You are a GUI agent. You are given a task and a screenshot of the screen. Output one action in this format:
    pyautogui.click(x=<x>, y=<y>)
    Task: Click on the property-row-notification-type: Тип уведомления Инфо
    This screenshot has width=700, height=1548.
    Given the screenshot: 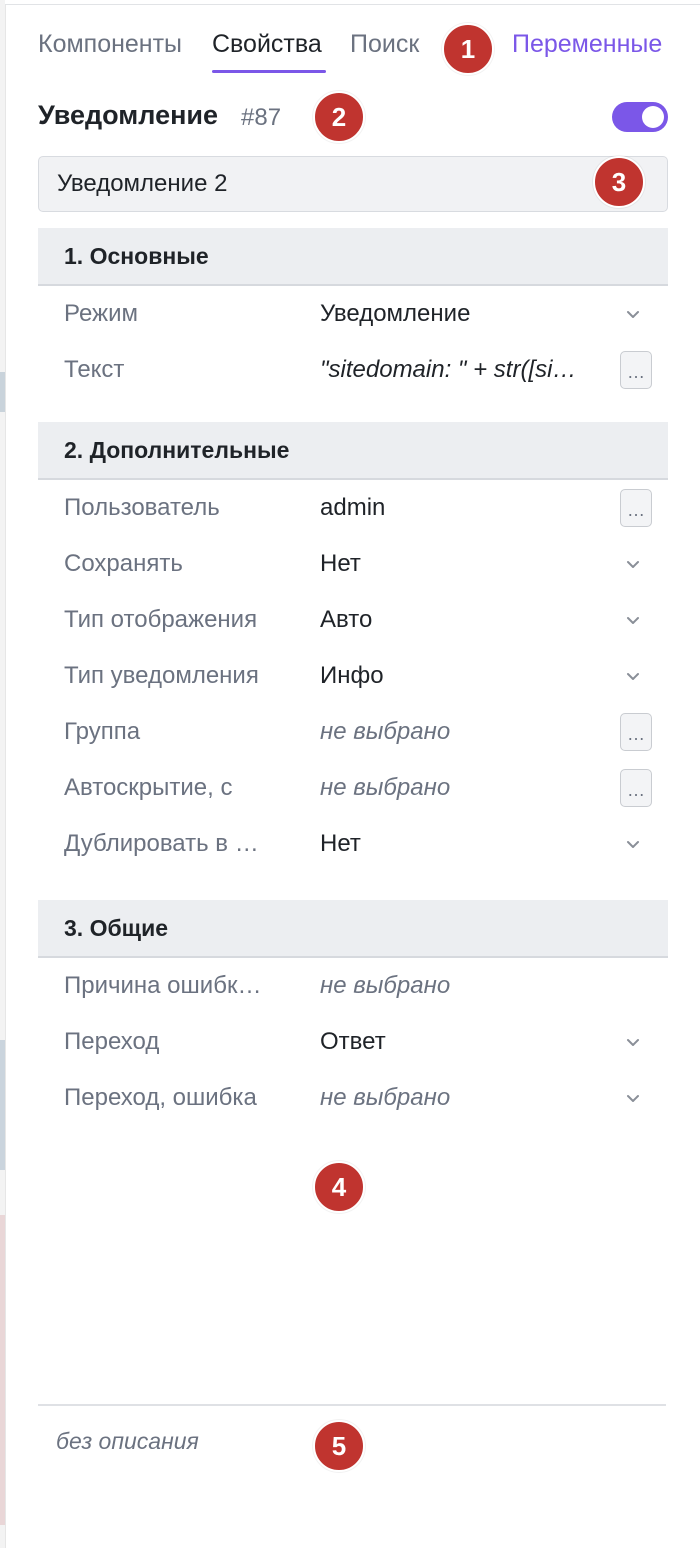 What is the action you would take?
    pyautogui.click(x=353, y=676)
    